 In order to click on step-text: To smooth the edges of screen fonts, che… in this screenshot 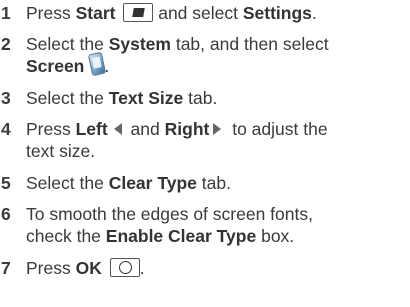, I will do `click(218, 225)`.